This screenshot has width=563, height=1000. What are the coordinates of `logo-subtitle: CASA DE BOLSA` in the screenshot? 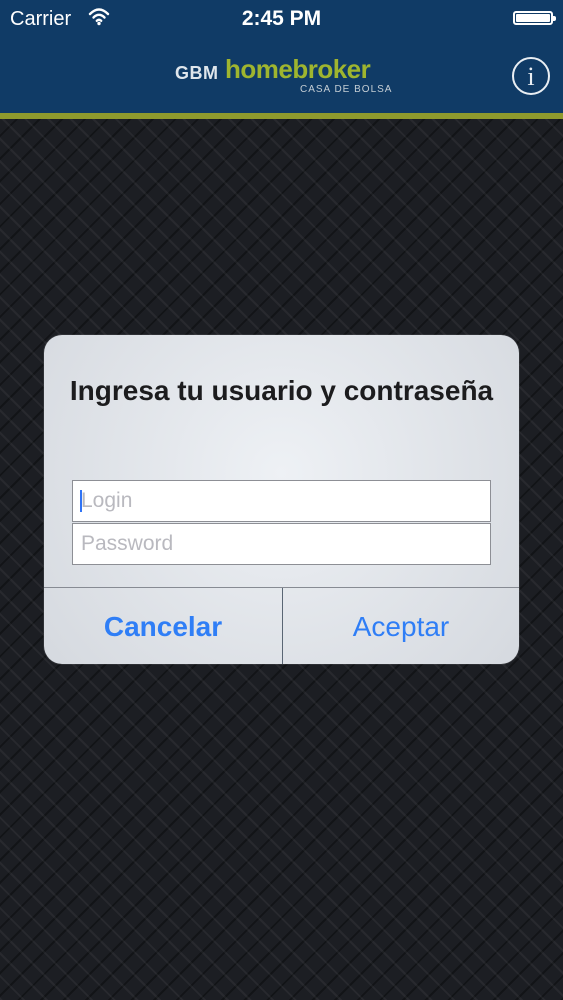 It's located at (346, 89).